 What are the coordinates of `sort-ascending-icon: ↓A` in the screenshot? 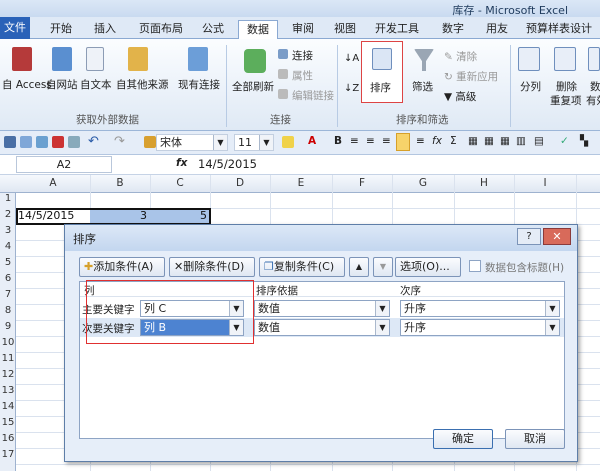 It's located at (351, 58).